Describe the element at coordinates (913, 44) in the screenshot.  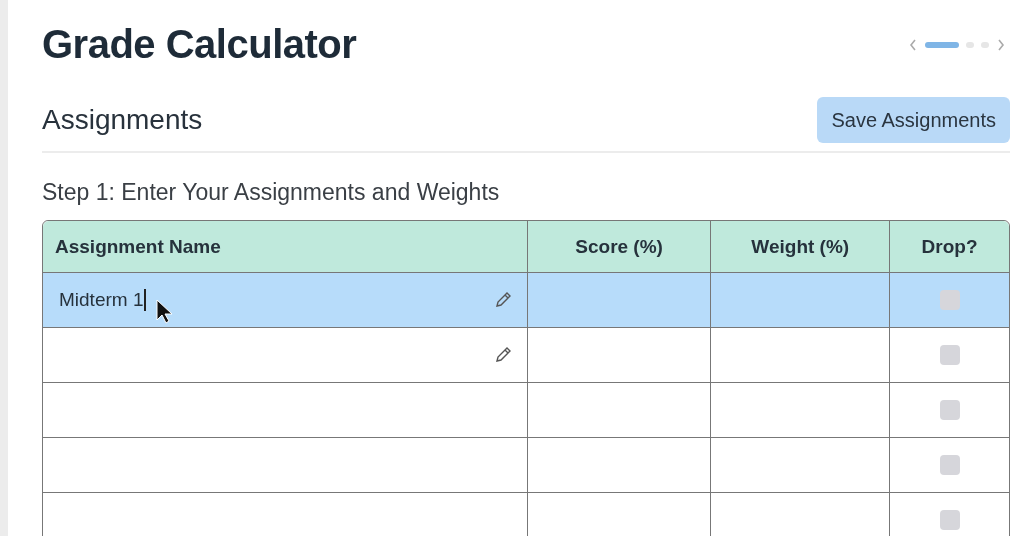
I see `chevron-left-icon` at that location.